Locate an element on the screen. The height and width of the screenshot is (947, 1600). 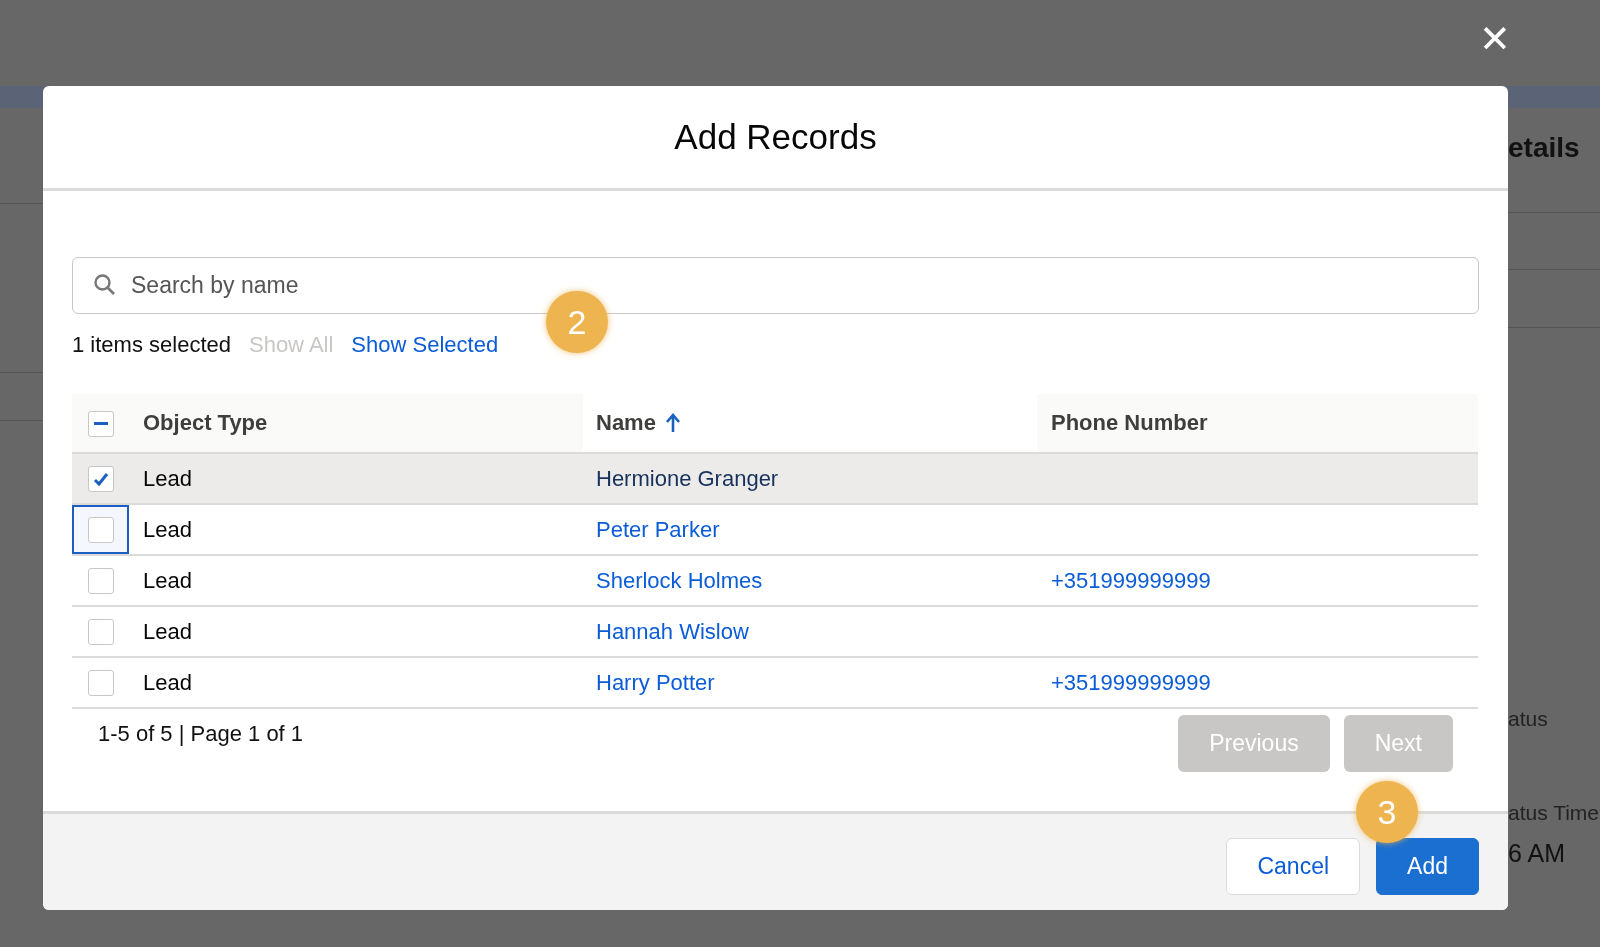
dialog-title: Add Records is located at coordinates (775, 137).